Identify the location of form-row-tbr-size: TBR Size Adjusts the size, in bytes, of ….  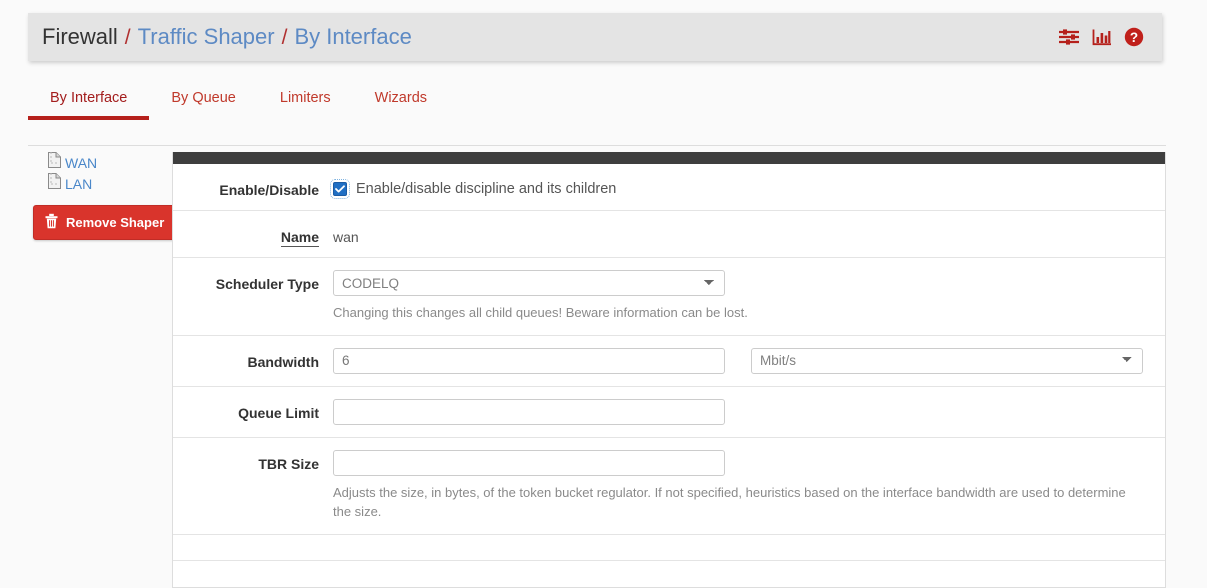
(669, 486).